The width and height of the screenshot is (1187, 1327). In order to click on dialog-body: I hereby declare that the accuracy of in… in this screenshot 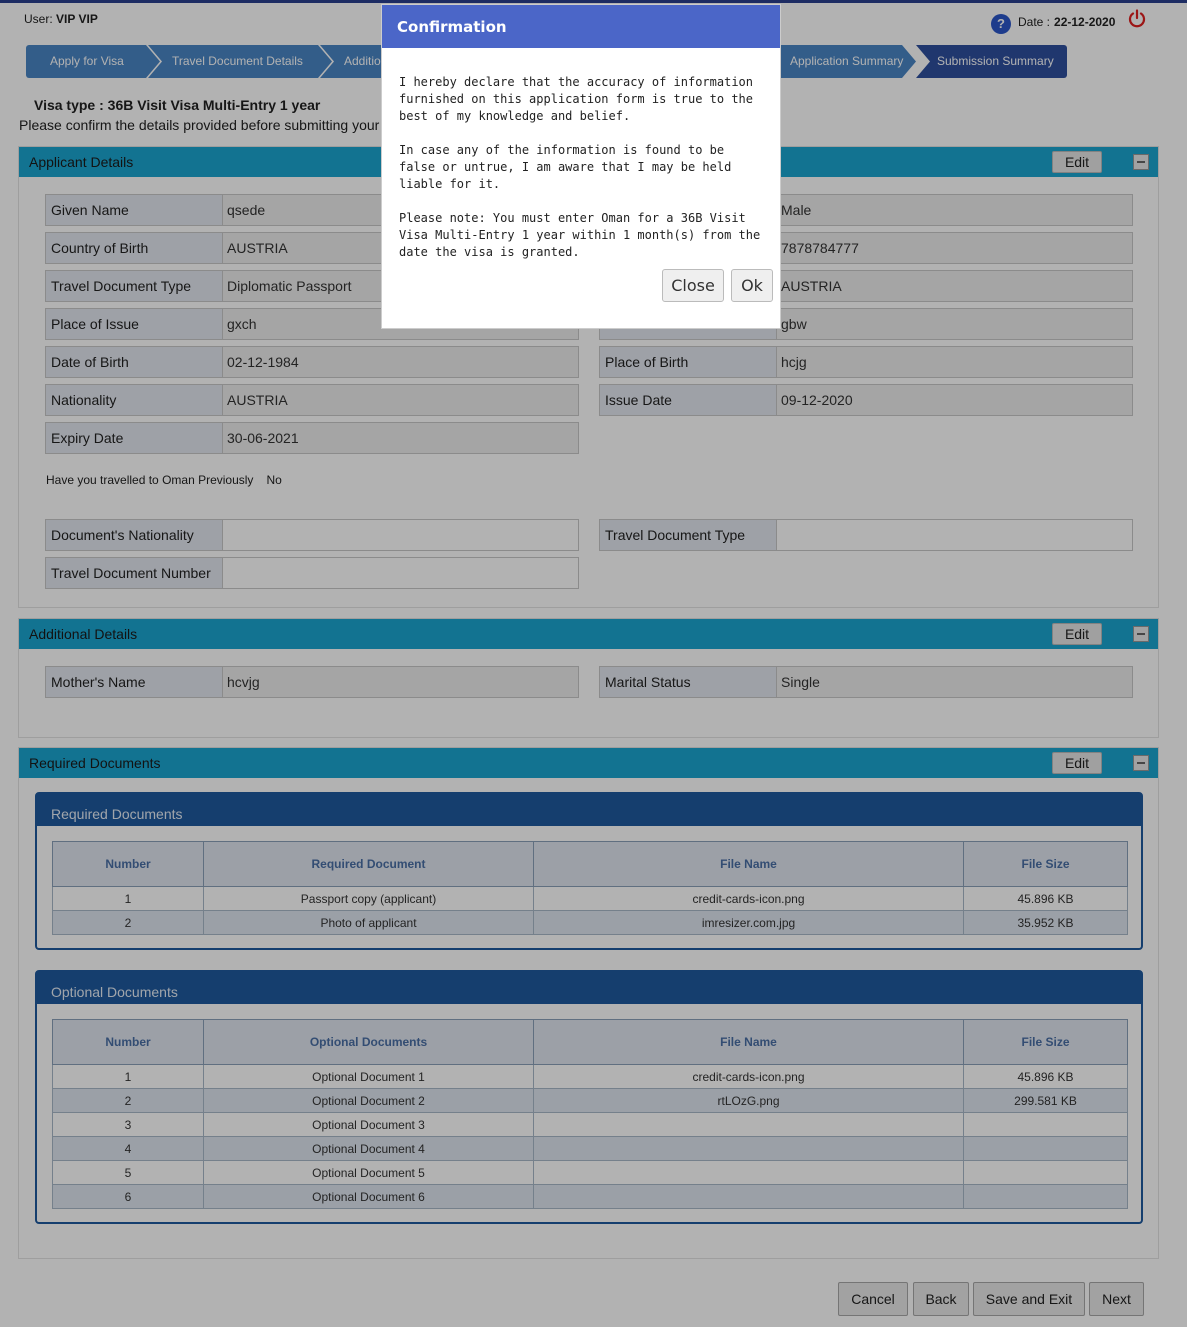, I will do `click(581, 154)`.